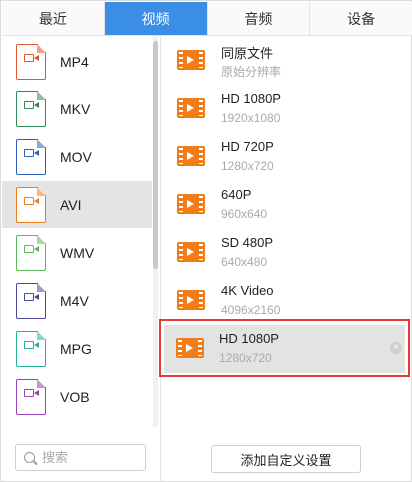  Describe the element at coordinates (155, 155) in the screenshot. I see `format-list-scroll-thumb` at that location.